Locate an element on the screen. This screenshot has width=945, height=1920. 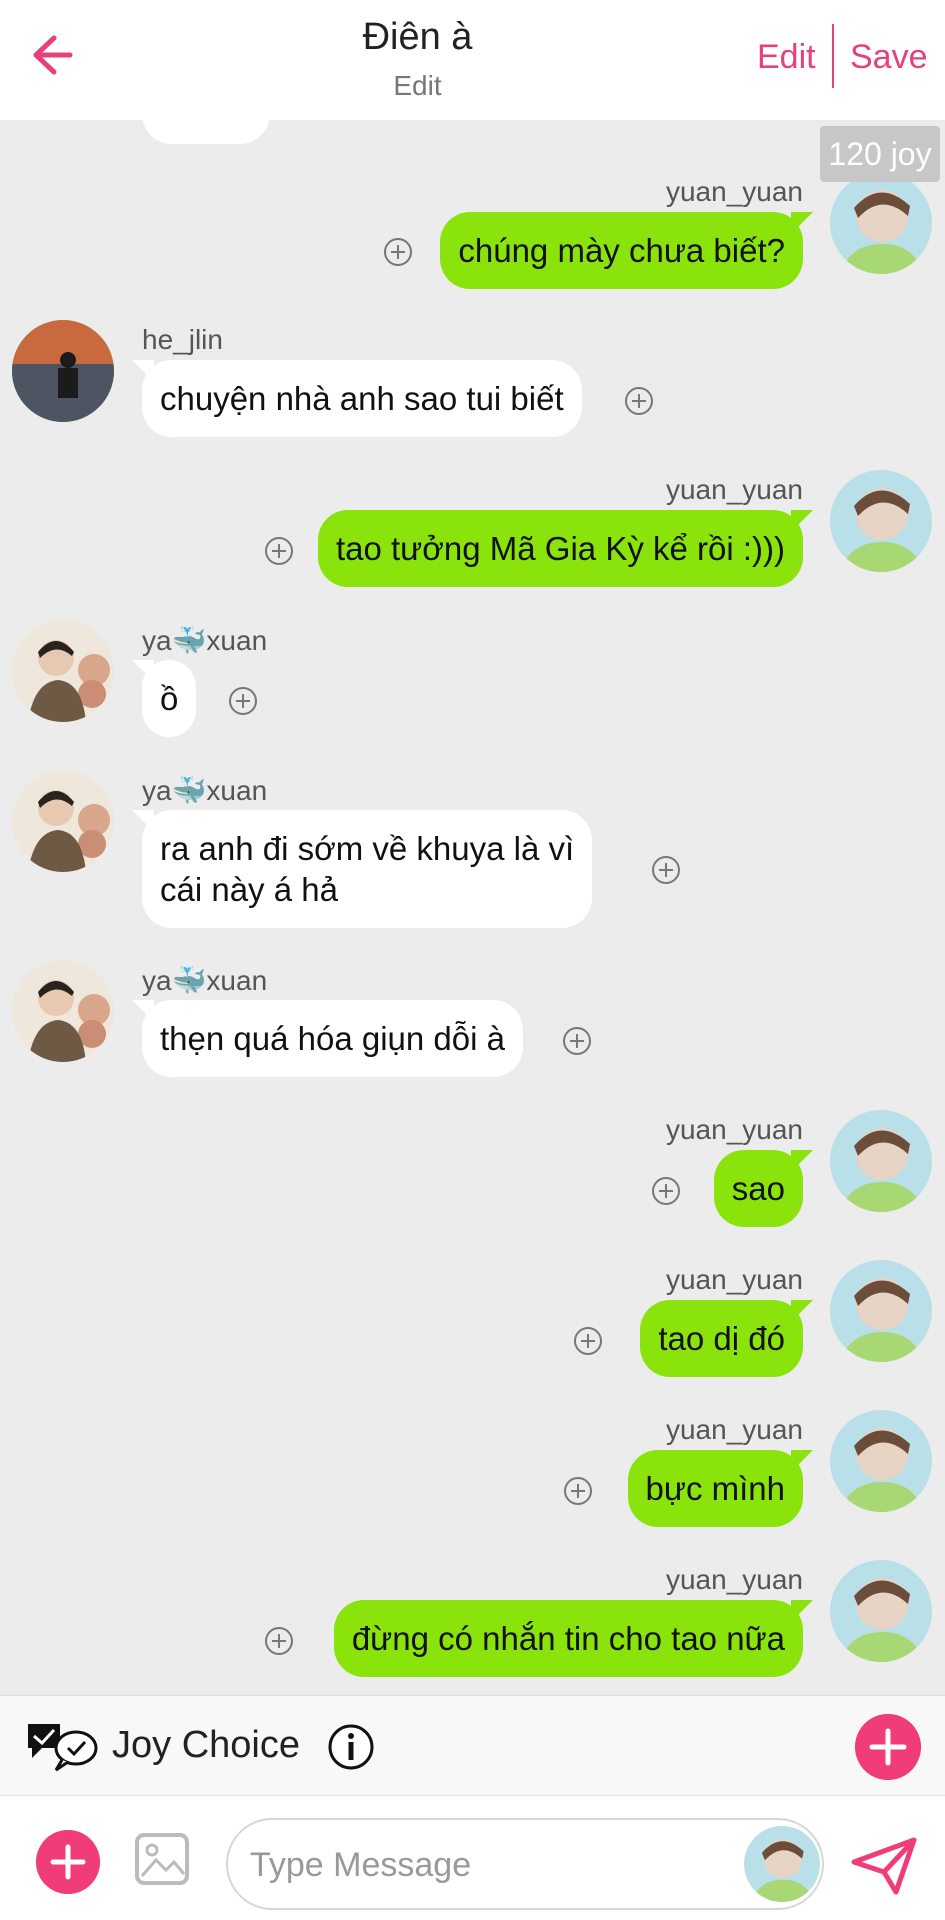
header-divider is located at coordinates (833, 56).